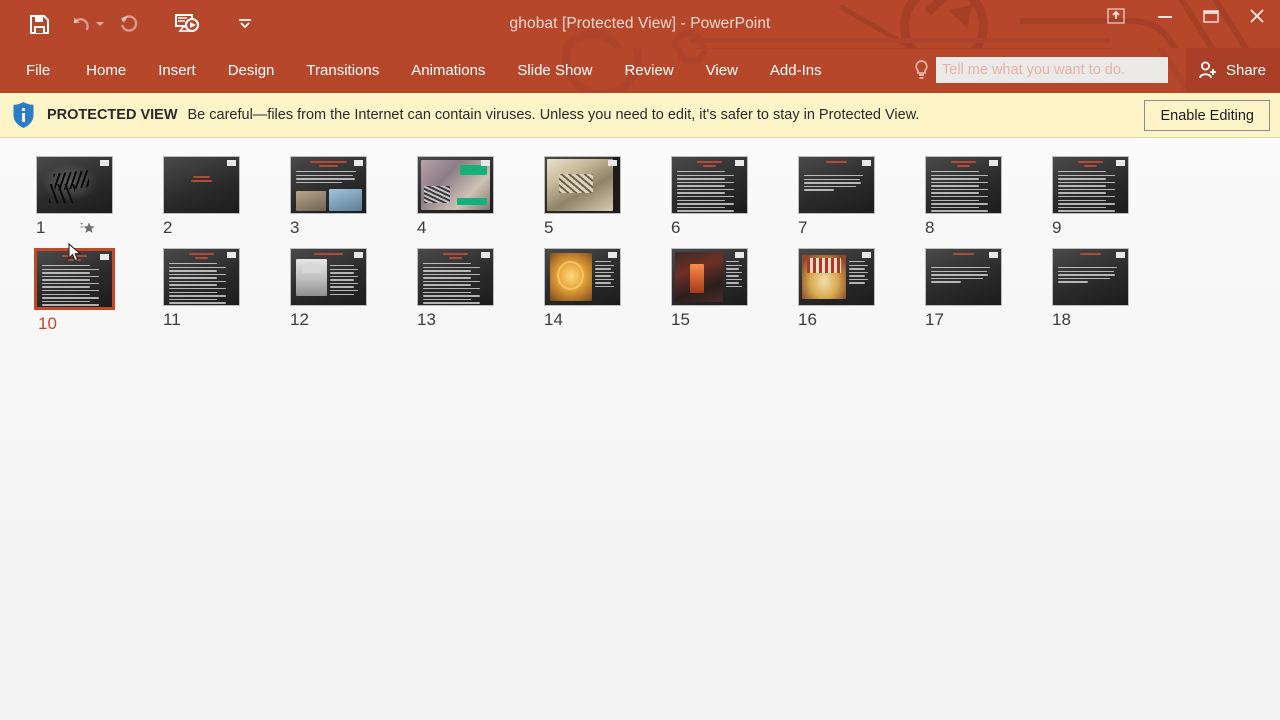 This screenshot has height=720, width=1280. I want to click on close-button, so click(1257, 16).